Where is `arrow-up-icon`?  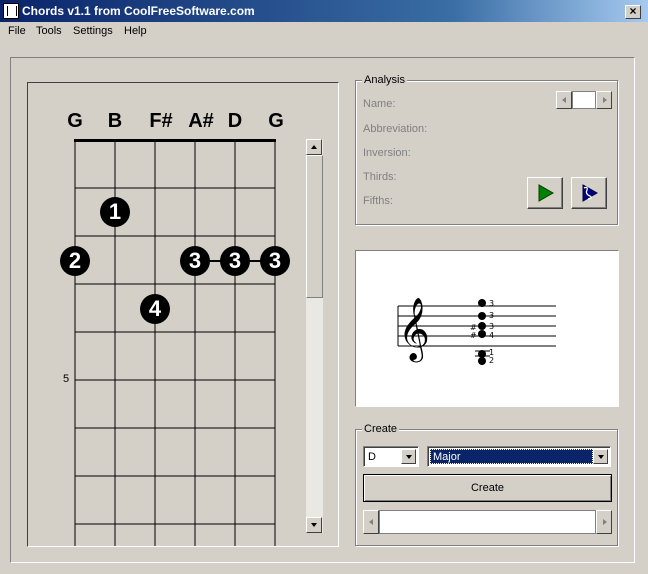 arrow-up-icon is located at coordinates (314, 147).